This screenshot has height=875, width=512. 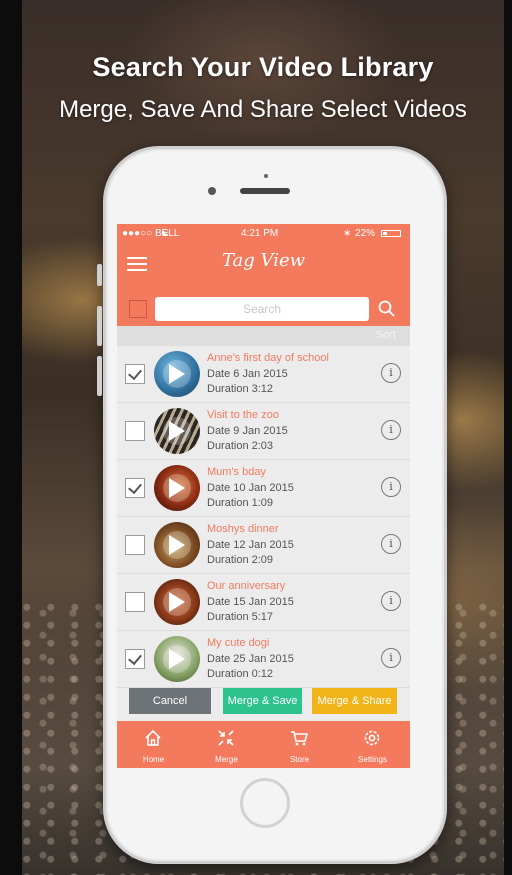 I want to click on video-title: Mum's bday, so click(x=236, y=472).